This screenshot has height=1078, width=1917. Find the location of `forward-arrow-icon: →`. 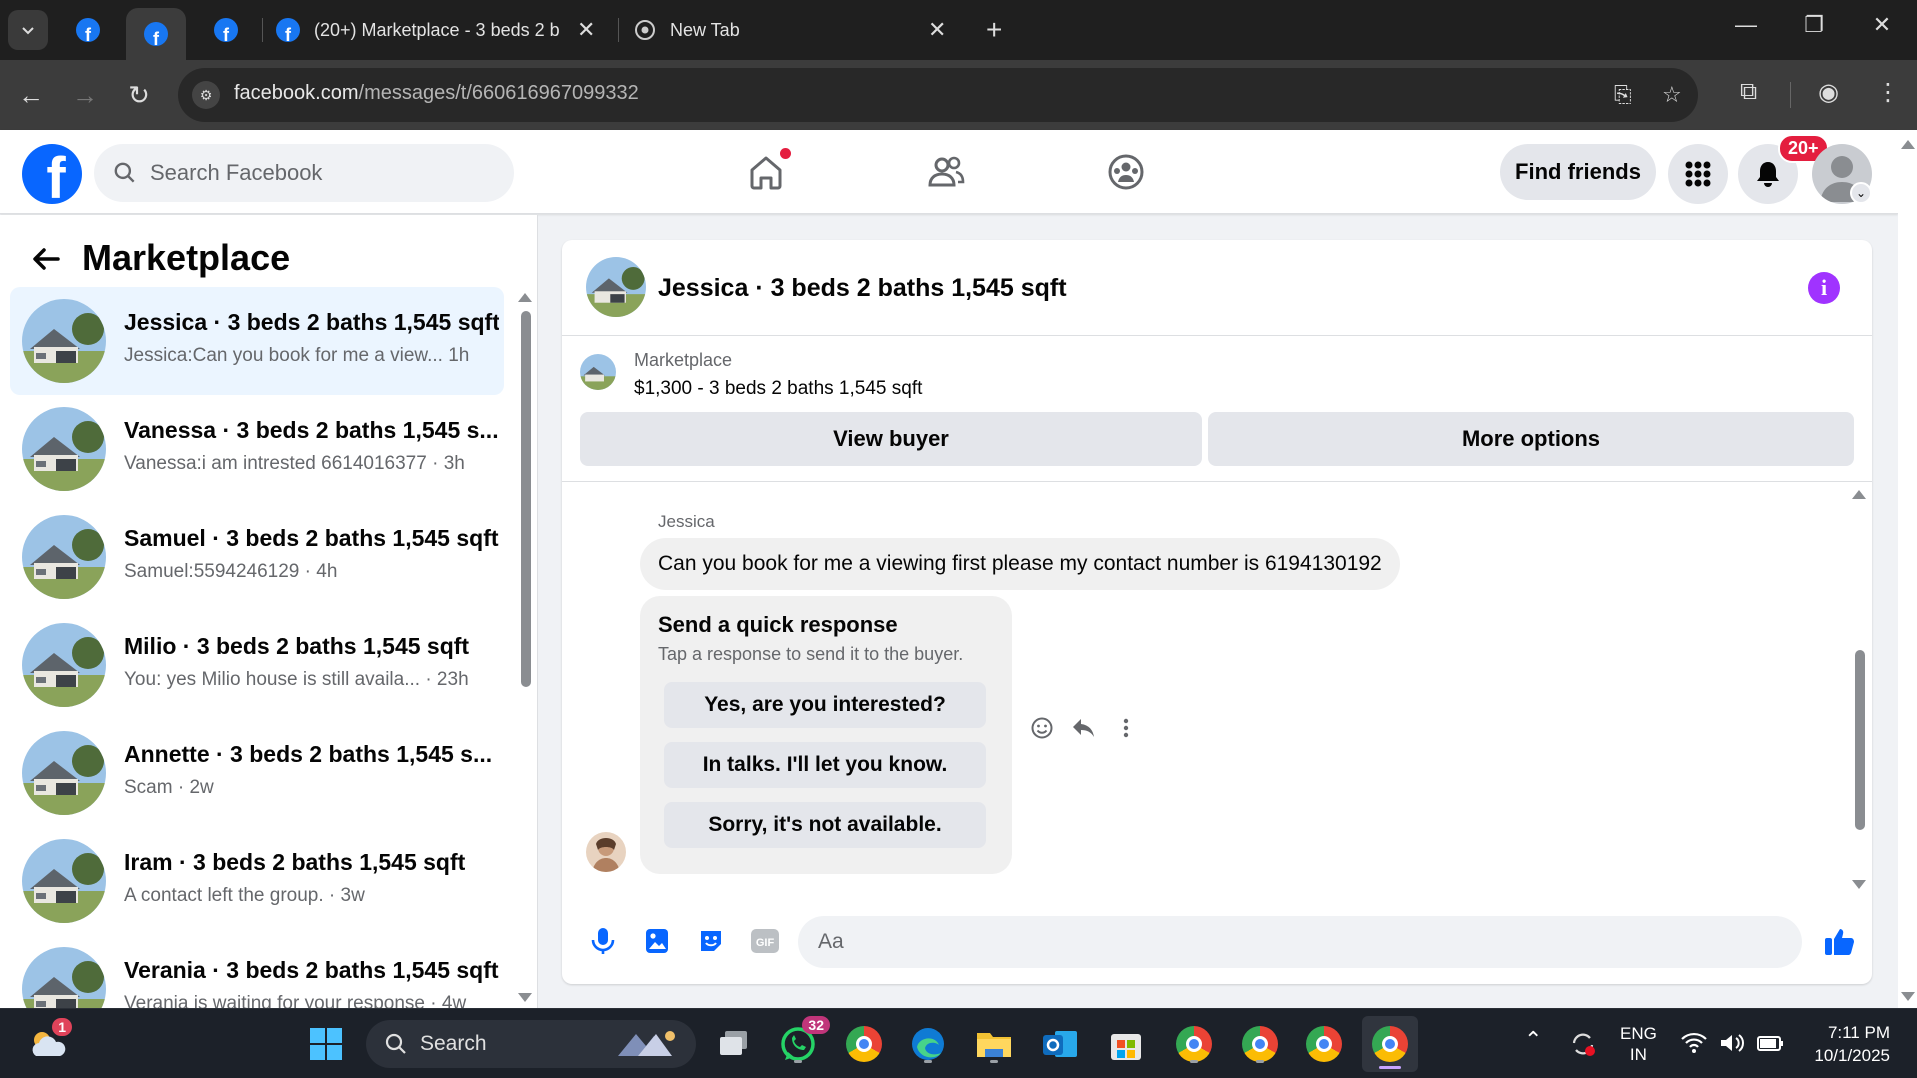

forward-arrow-icon: → is located at coordinates (85, 95).